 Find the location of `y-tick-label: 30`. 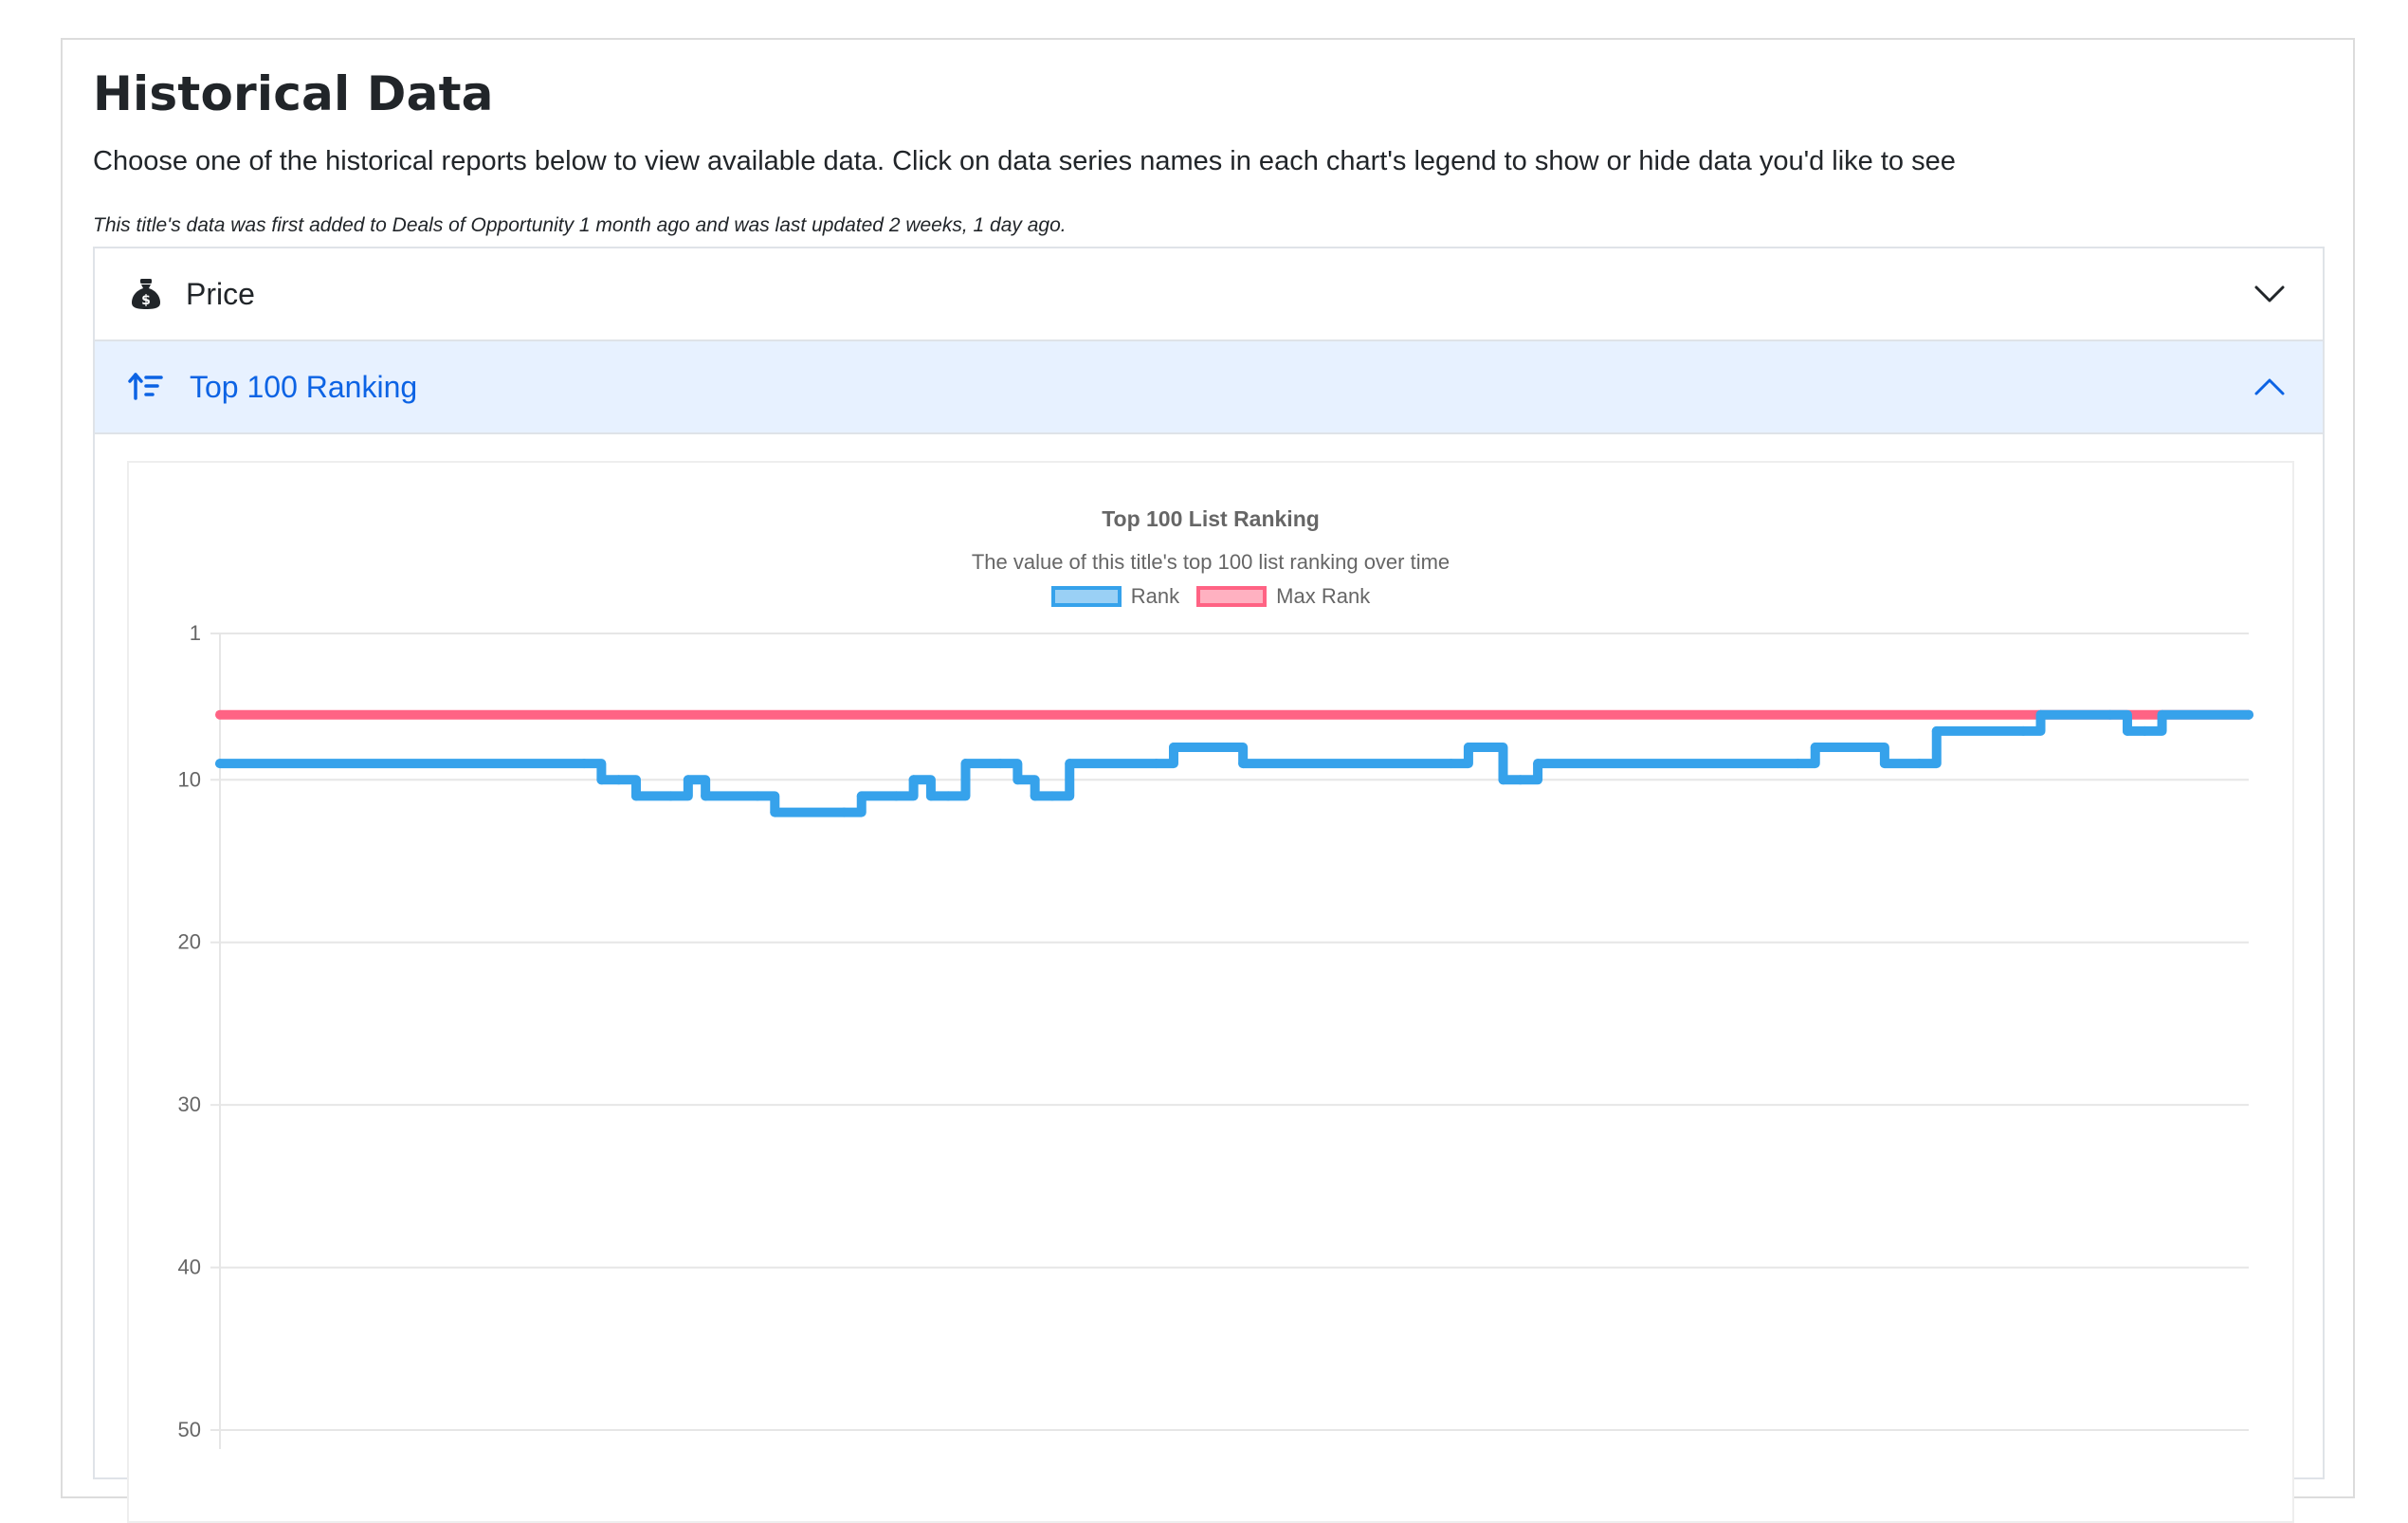

y-tick-label: 30 is located at coordinates (189, 1104).